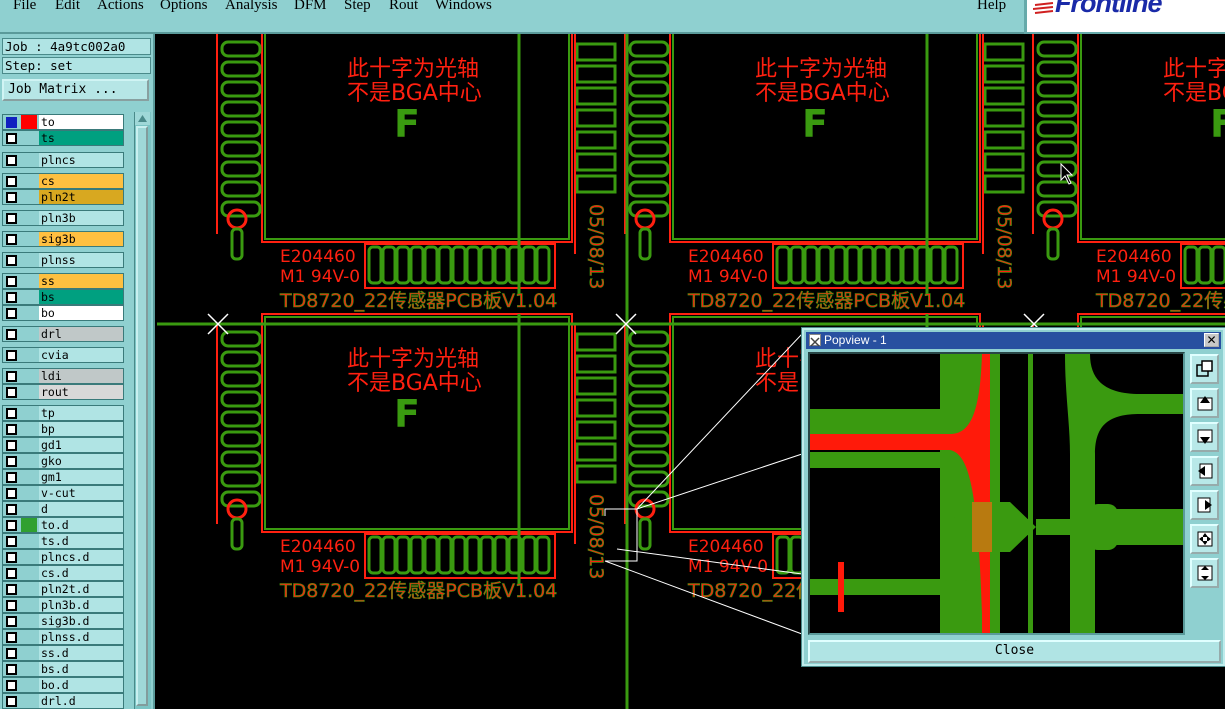 This screenshot has width=1225, height=709. I want to click on layer-row-pln2t-d: pln2t.d, so click(63, 589).